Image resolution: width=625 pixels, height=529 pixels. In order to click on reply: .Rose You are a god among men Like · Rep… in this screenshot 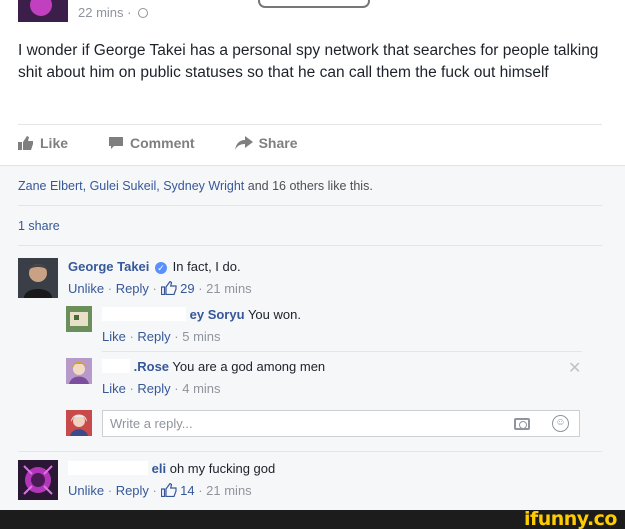, I will do `click(195, 378)`.